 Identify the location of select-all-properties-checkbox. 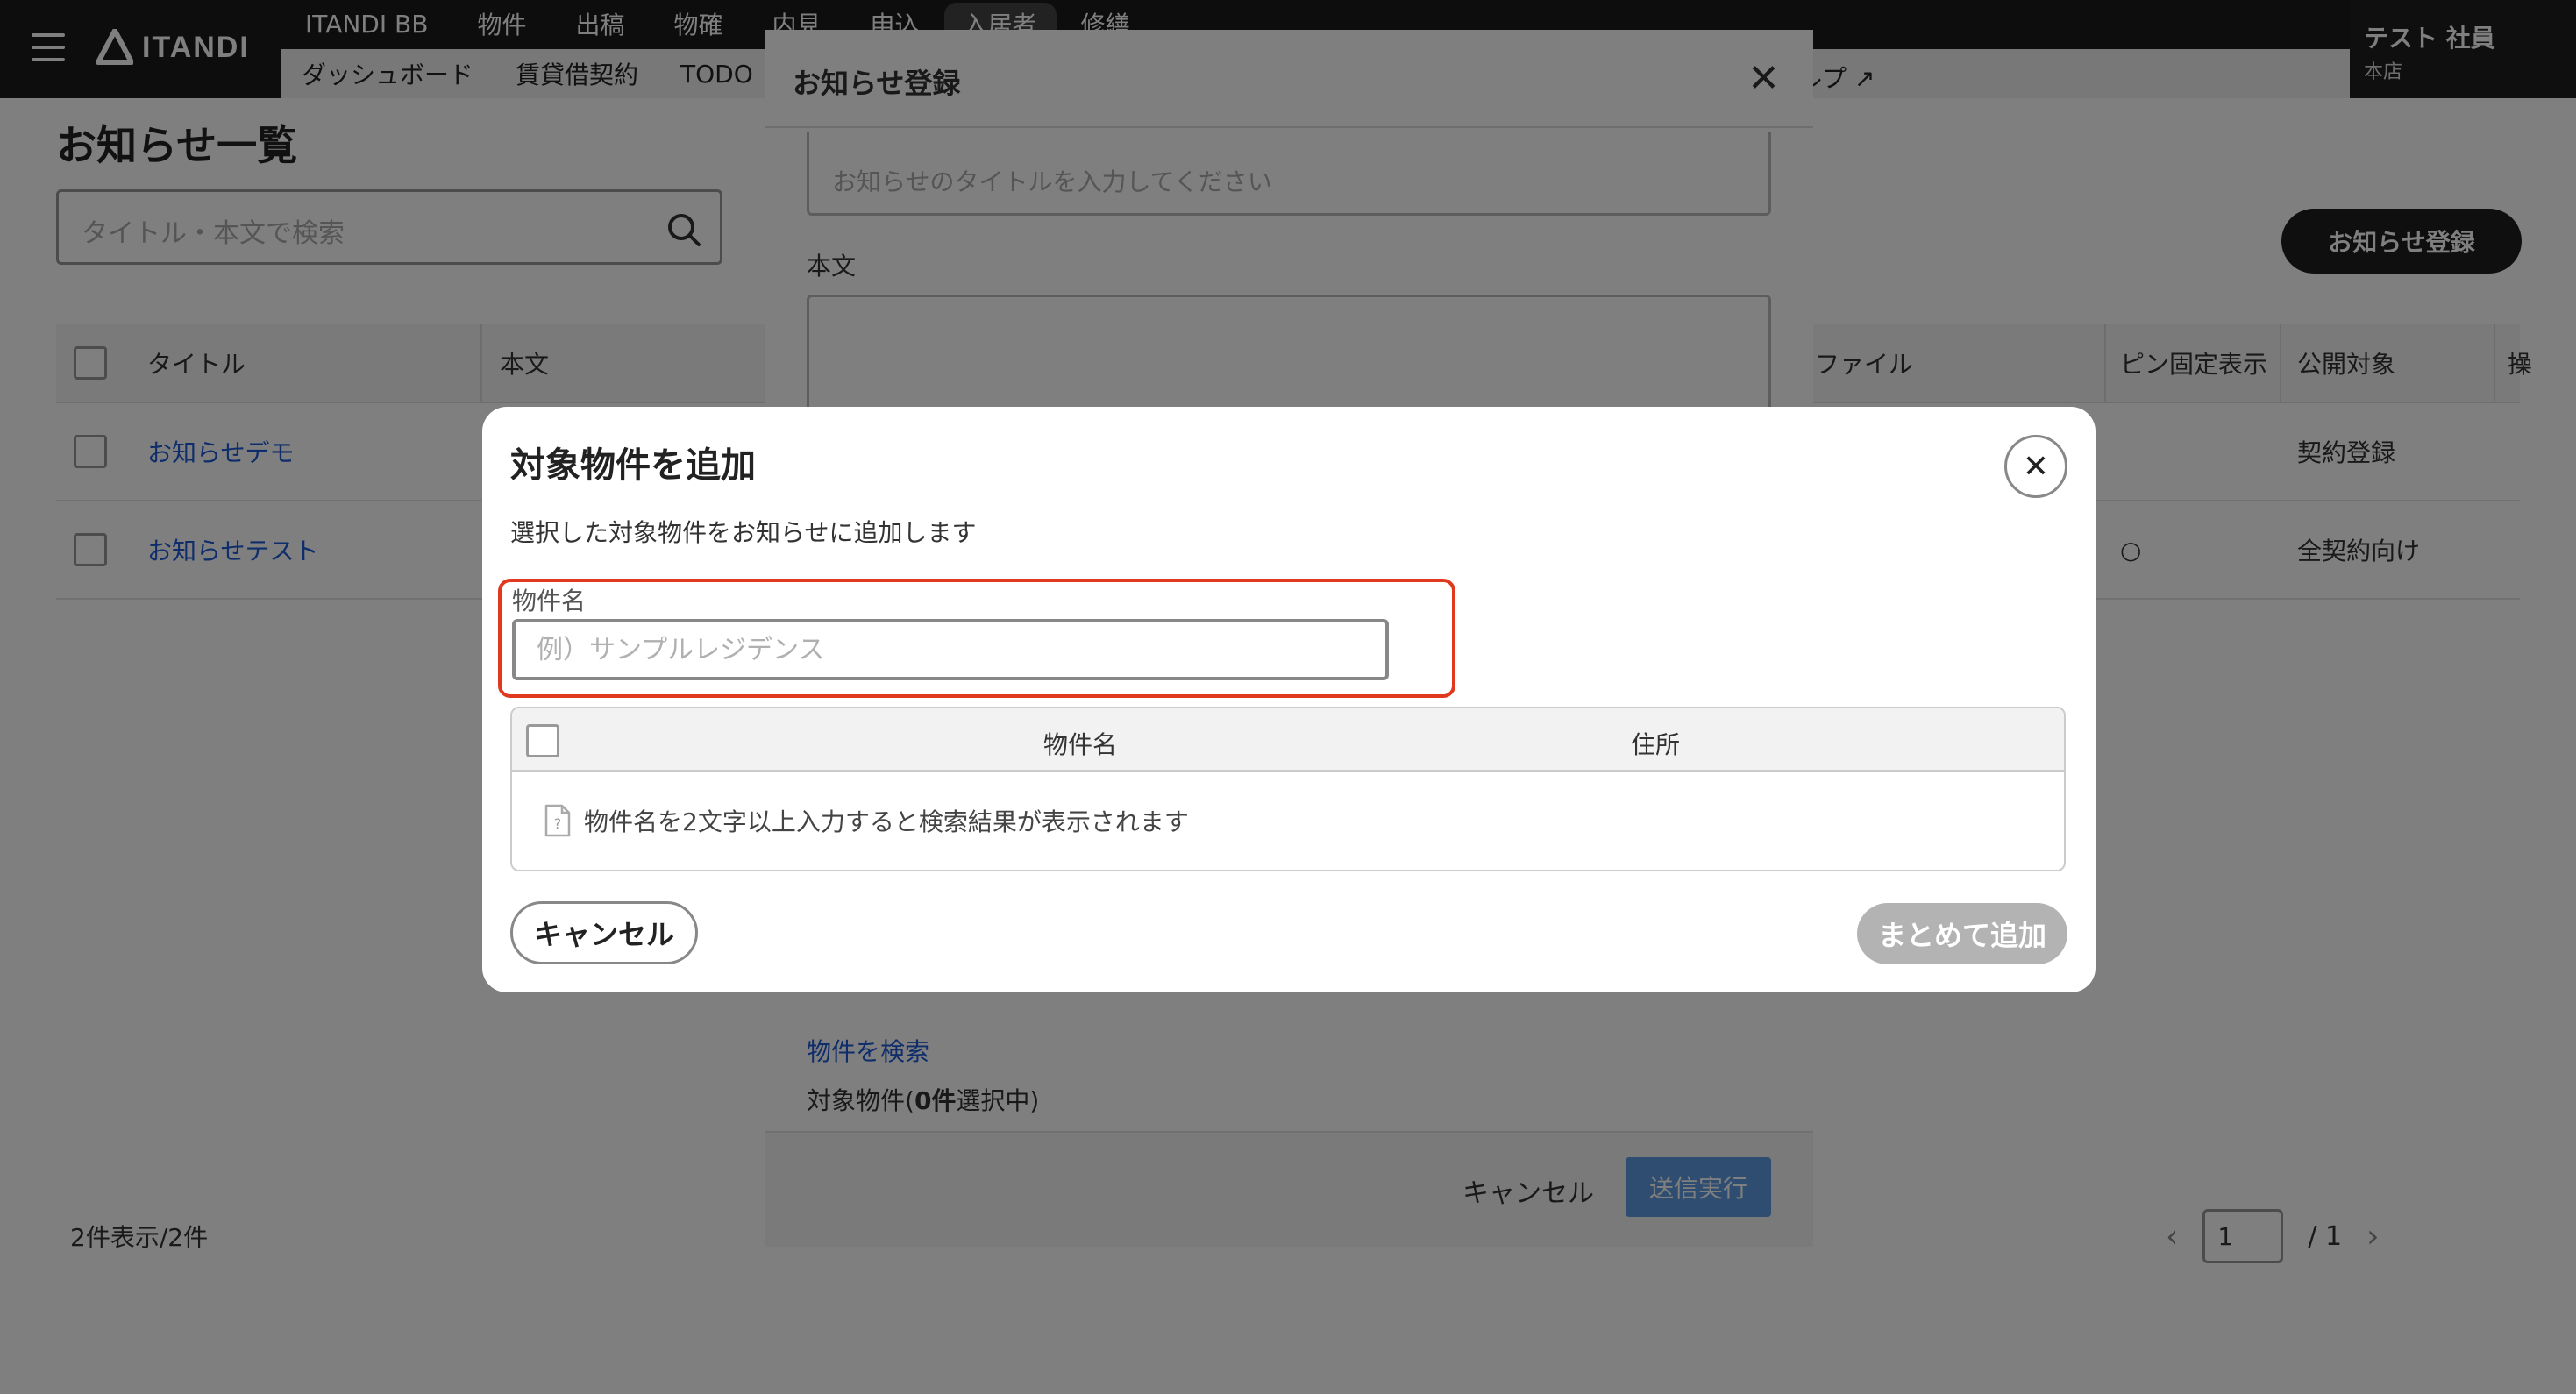
(542, 740).